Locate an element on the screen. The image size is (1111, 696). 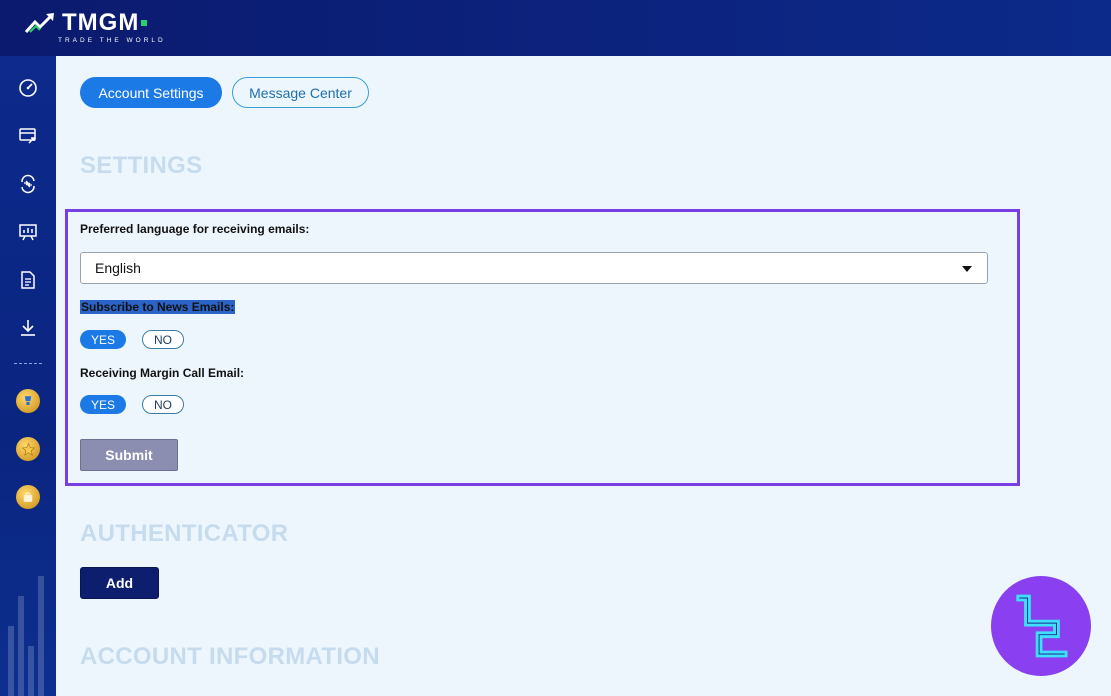
language-select: English is located at coordinates (534, 268).